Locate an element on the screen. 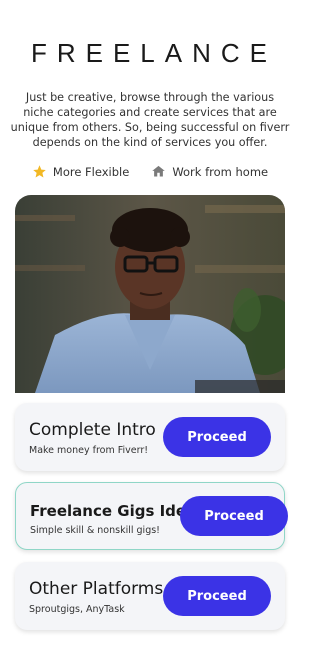  feature-flexible: More Flexible is located at coordinates (80, 171).